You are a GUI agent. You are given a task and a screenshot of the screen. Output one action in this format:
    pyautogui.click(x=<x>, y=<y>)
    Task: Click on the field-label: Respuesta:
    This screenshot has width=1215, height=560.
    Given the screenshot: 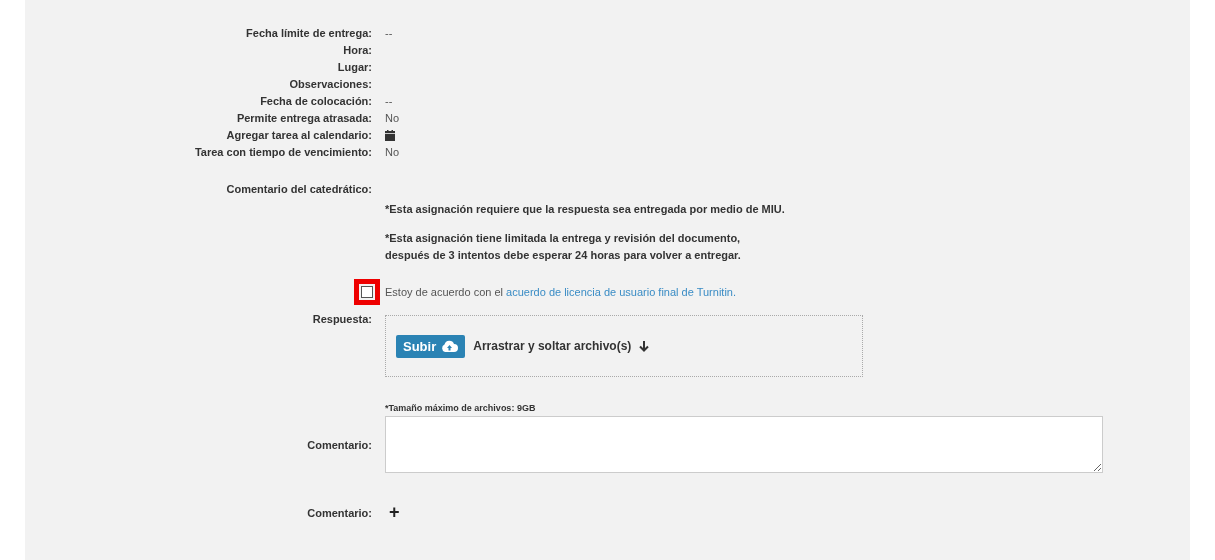 What is the action you would take?
    pyautogui.click(x=341, y=319)
    